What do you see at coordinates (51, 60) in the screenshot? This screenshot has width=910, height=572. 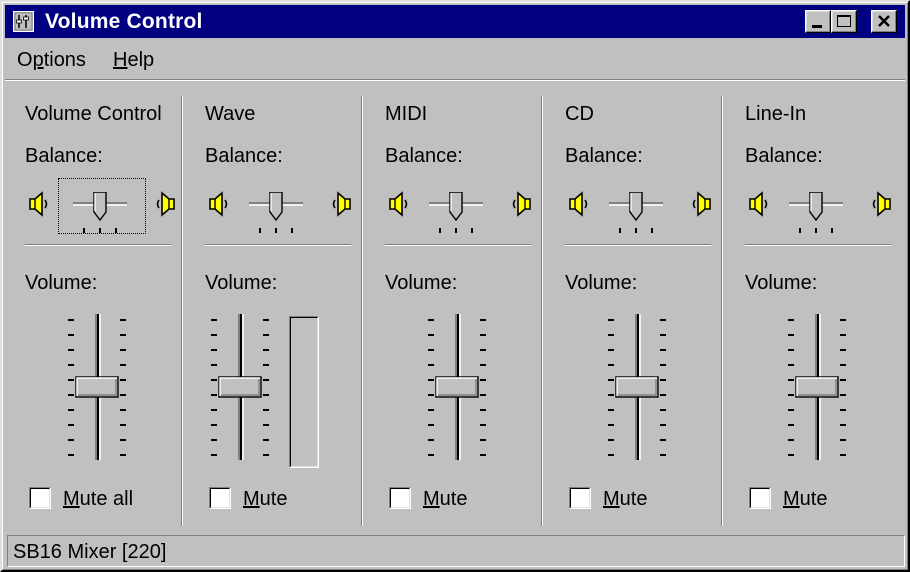 I see `menu-options: Options` at bounding box center [51, 60].